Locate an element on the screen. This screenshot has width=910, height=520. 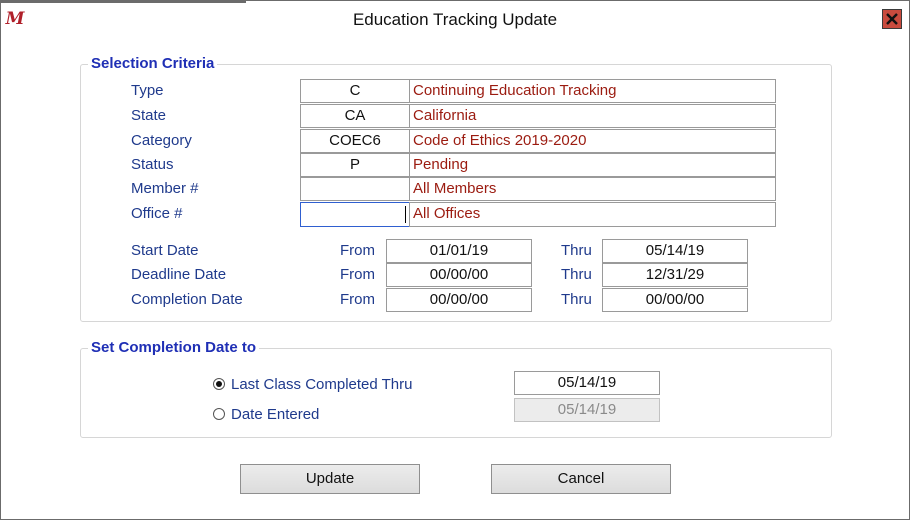
office-number-input is located at coordinates (355, 214).